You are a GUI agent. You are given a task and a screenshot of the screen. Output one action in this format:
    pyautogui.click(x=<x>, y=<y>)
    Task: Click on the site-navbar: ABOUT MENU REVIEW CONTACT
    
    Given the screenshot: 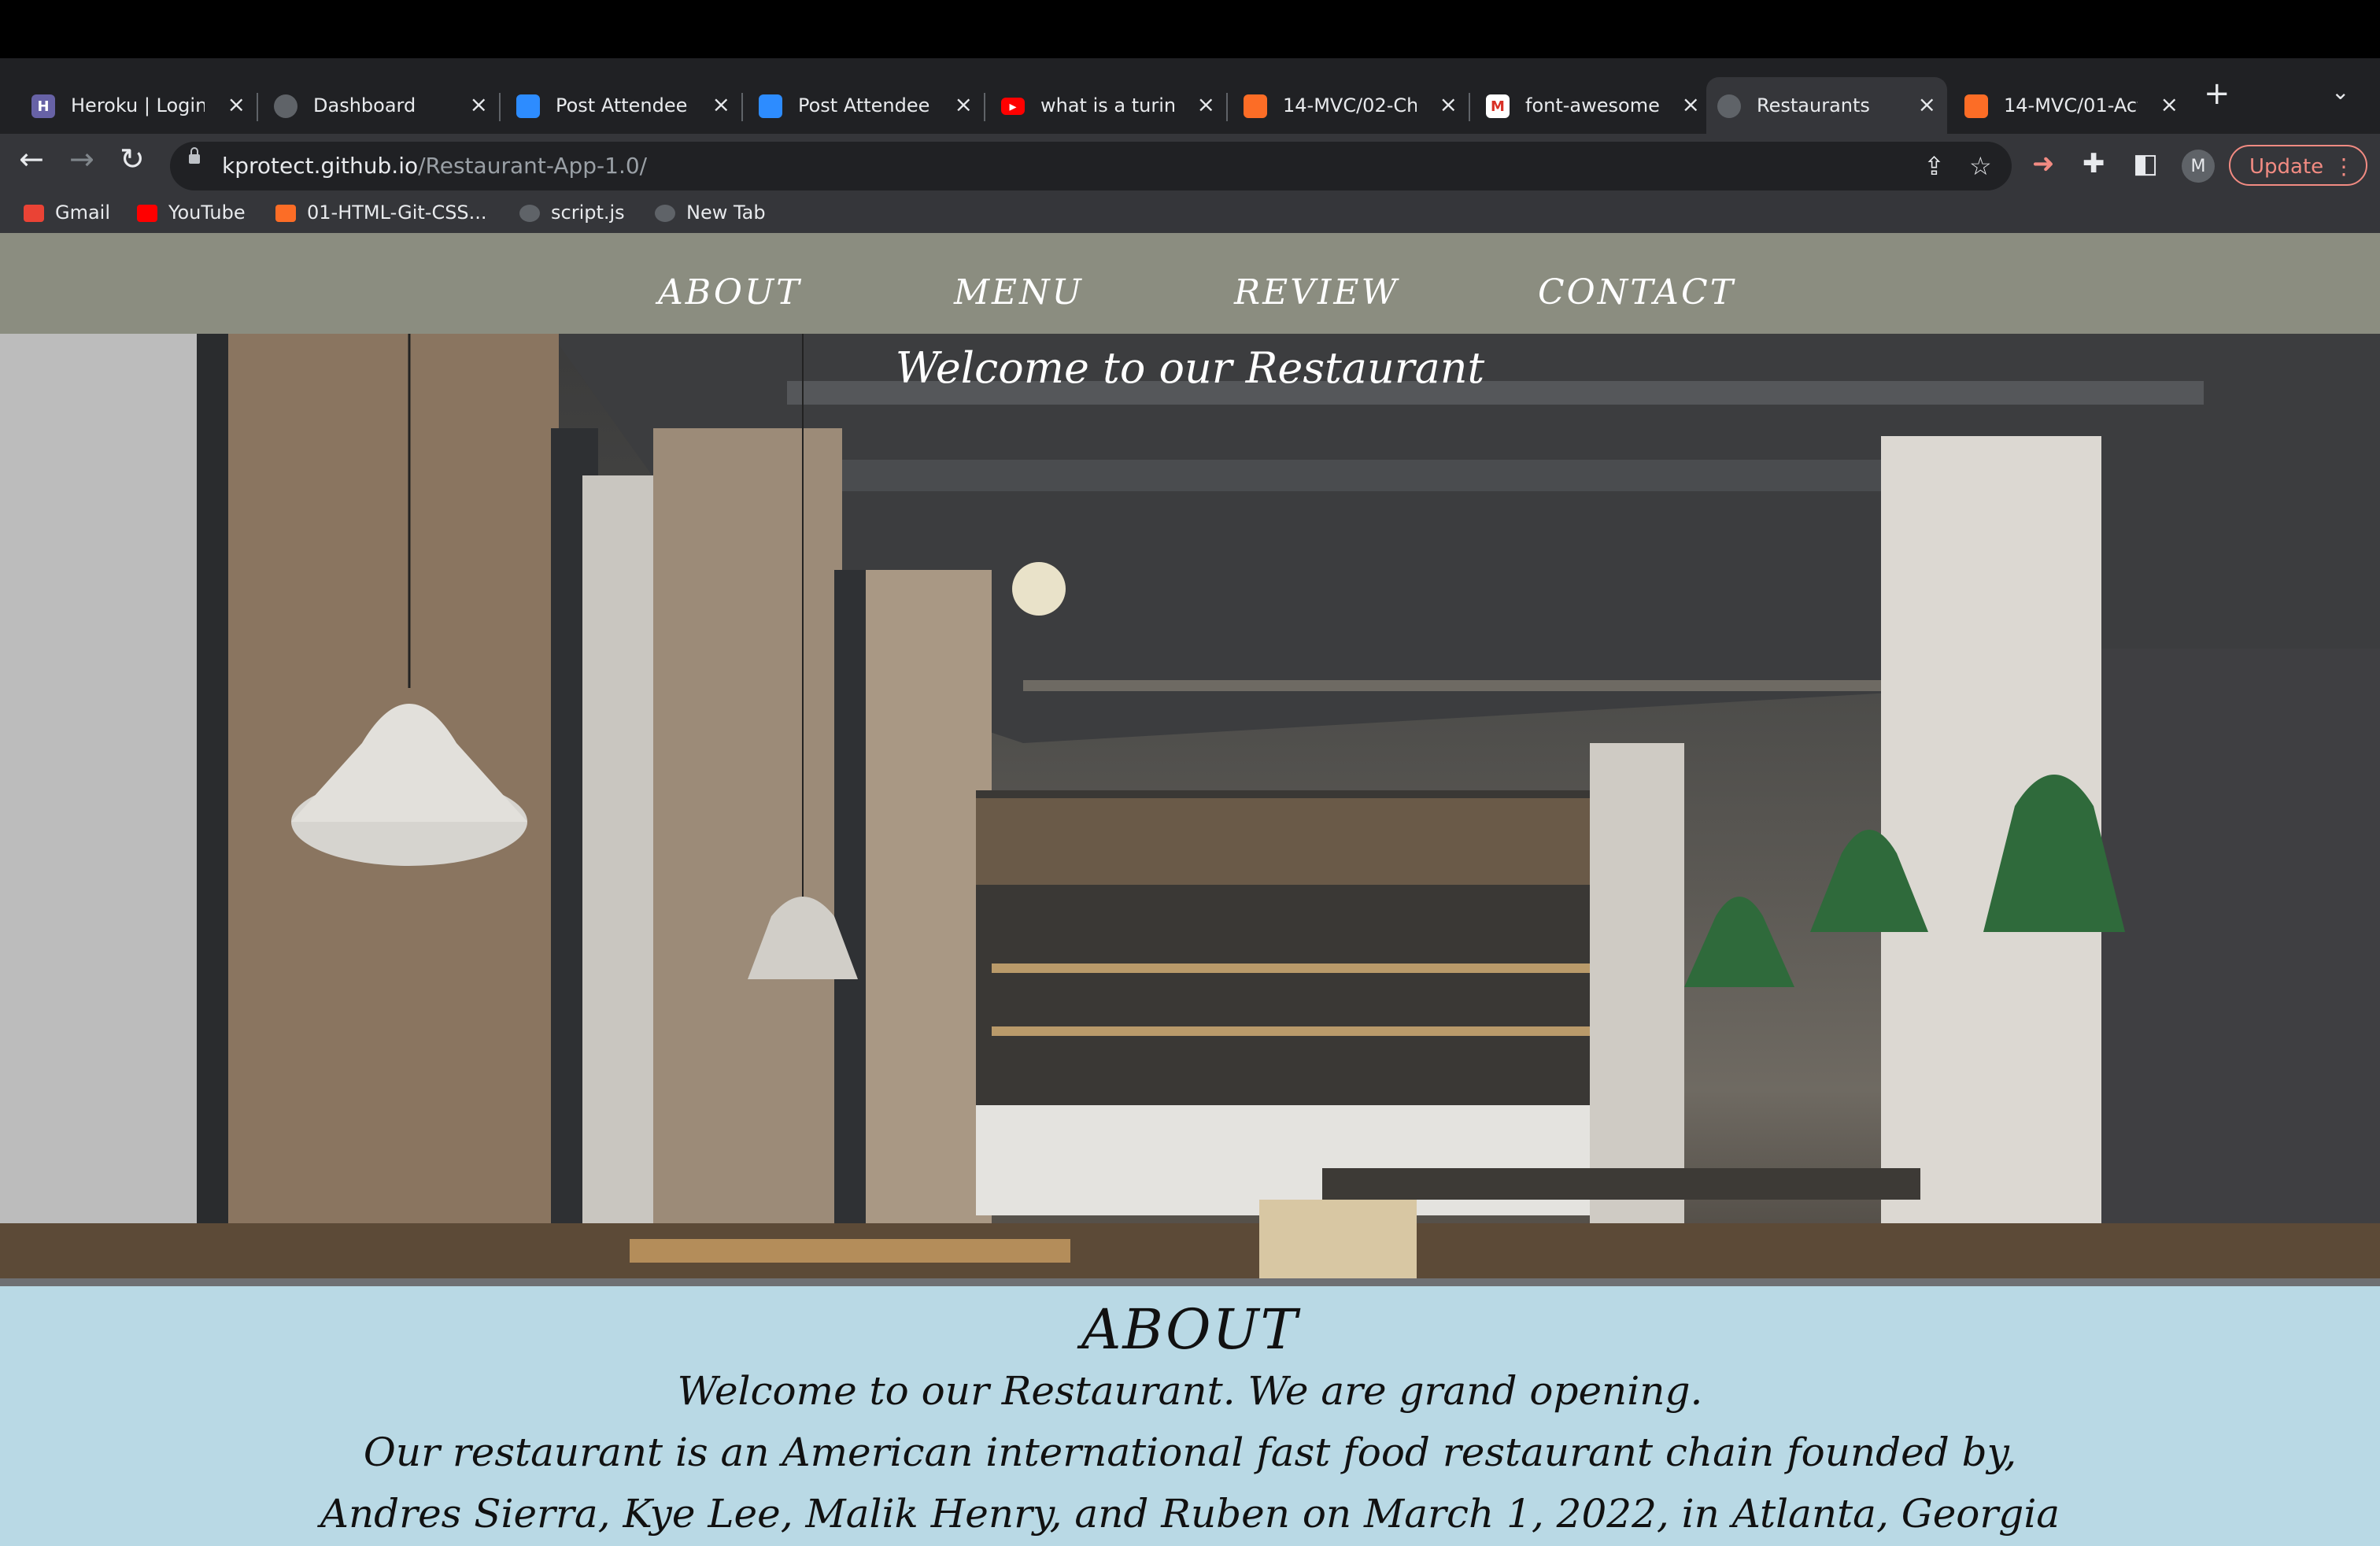 What is the action you would take?
    pyautogui.click(x=1190, y=283)
    